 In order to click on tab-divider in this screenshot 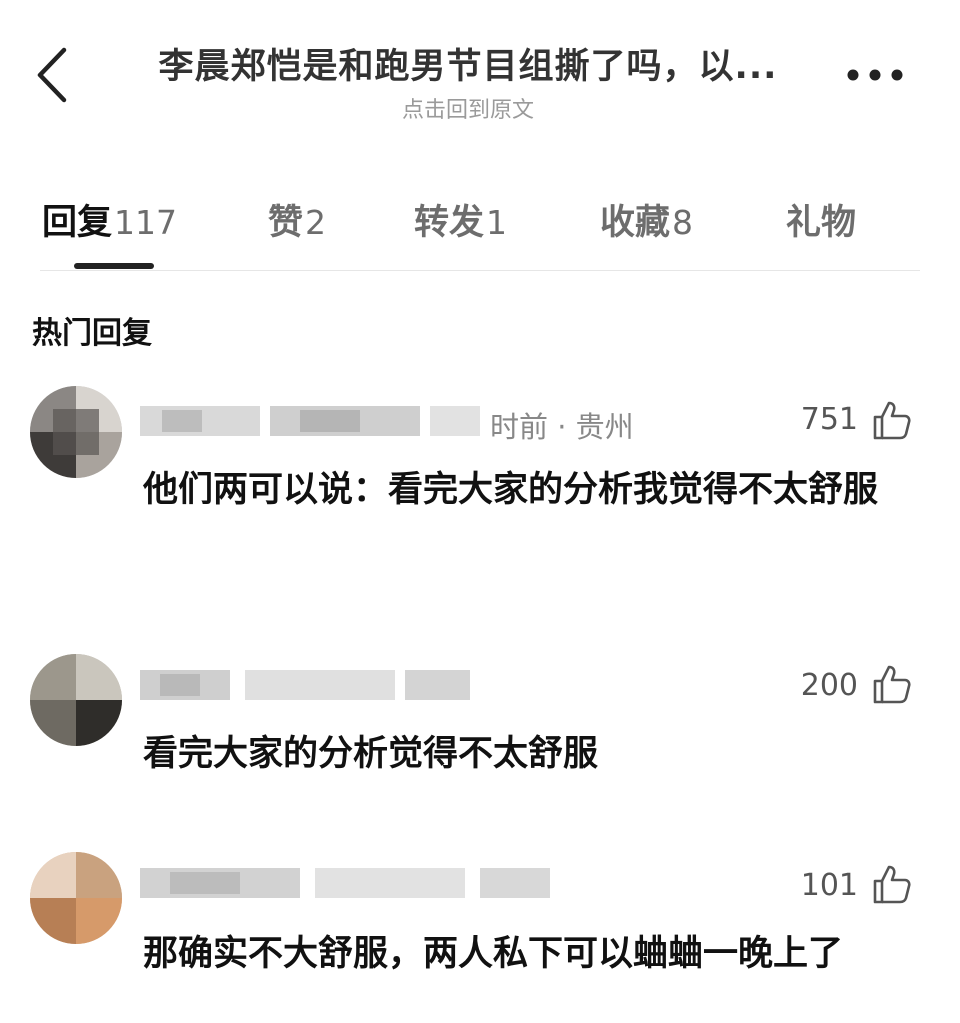, I will do `click(480, 270)`.